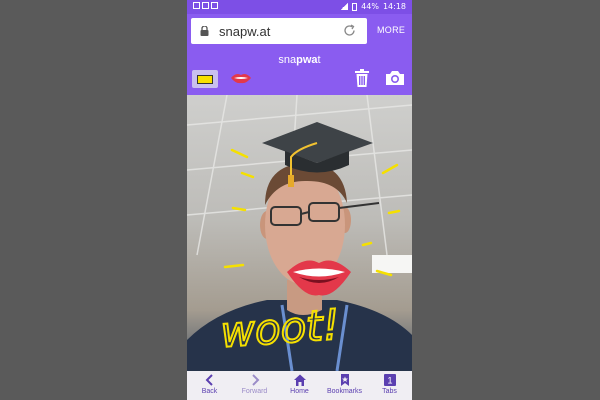 Image resolution: width=600 pixels, height=400 pixels. What do you see at coordinates (344, 391) in the screenshot?
I see `nav-label: Bookmarks` at bounding box center [344, 391].